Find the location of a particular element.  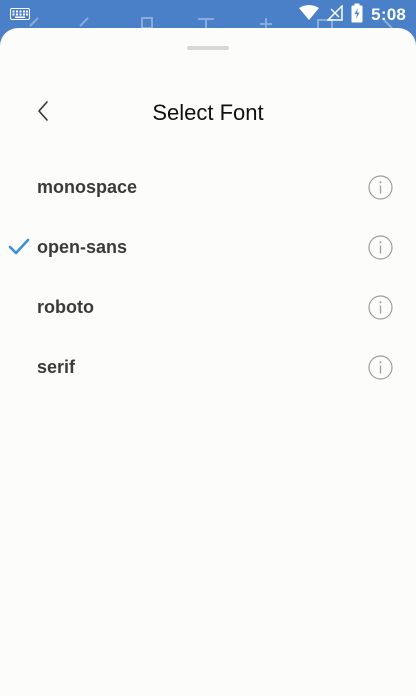

font-item-roboto: roboto is located at coordinates (208, 308).